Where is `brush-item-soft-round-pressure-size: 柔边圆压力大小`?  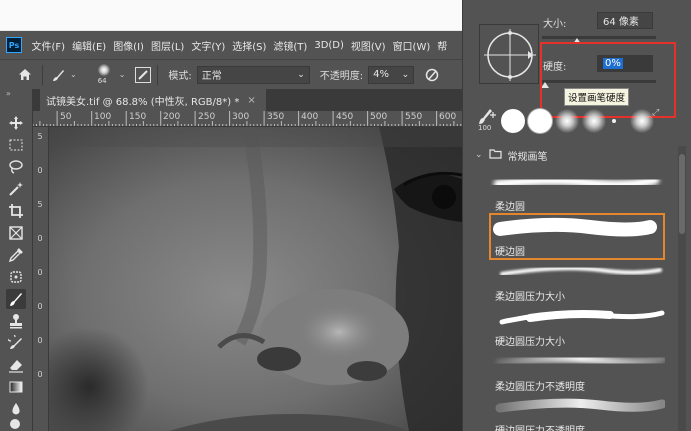 brush-item-soft-round-pressure-size: 柔边圆压力大小 is located at coordinates (577, 282).